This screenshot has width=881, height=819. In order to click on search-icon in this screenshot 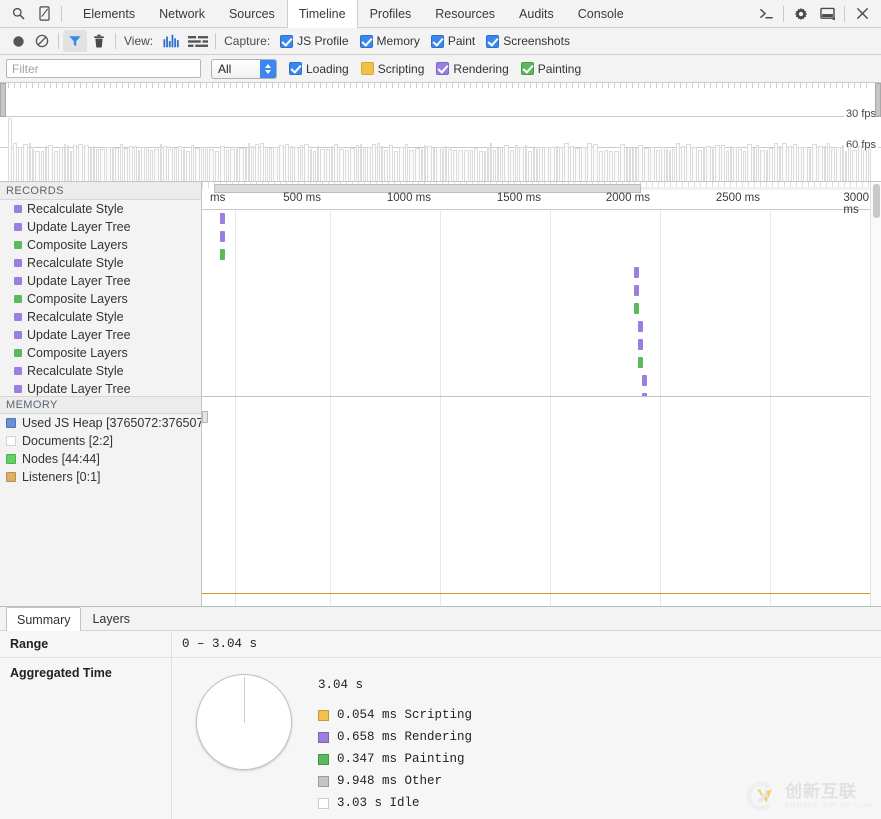, I will do `click(18, 13)`.